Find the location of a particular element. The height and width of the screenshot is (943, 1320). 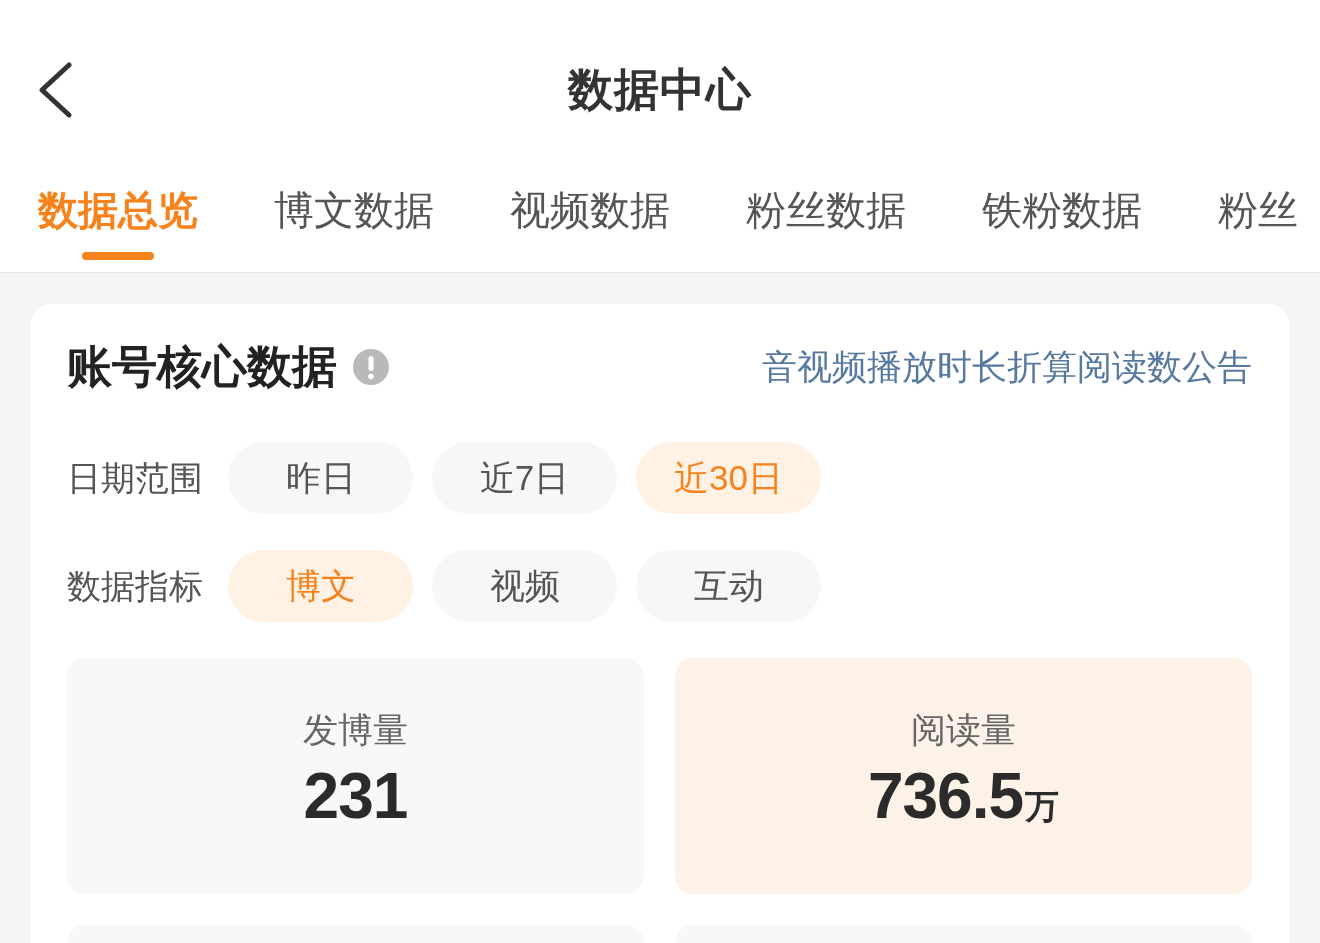

card-title: 账号核心数据 is located at coordinates (202, 367).